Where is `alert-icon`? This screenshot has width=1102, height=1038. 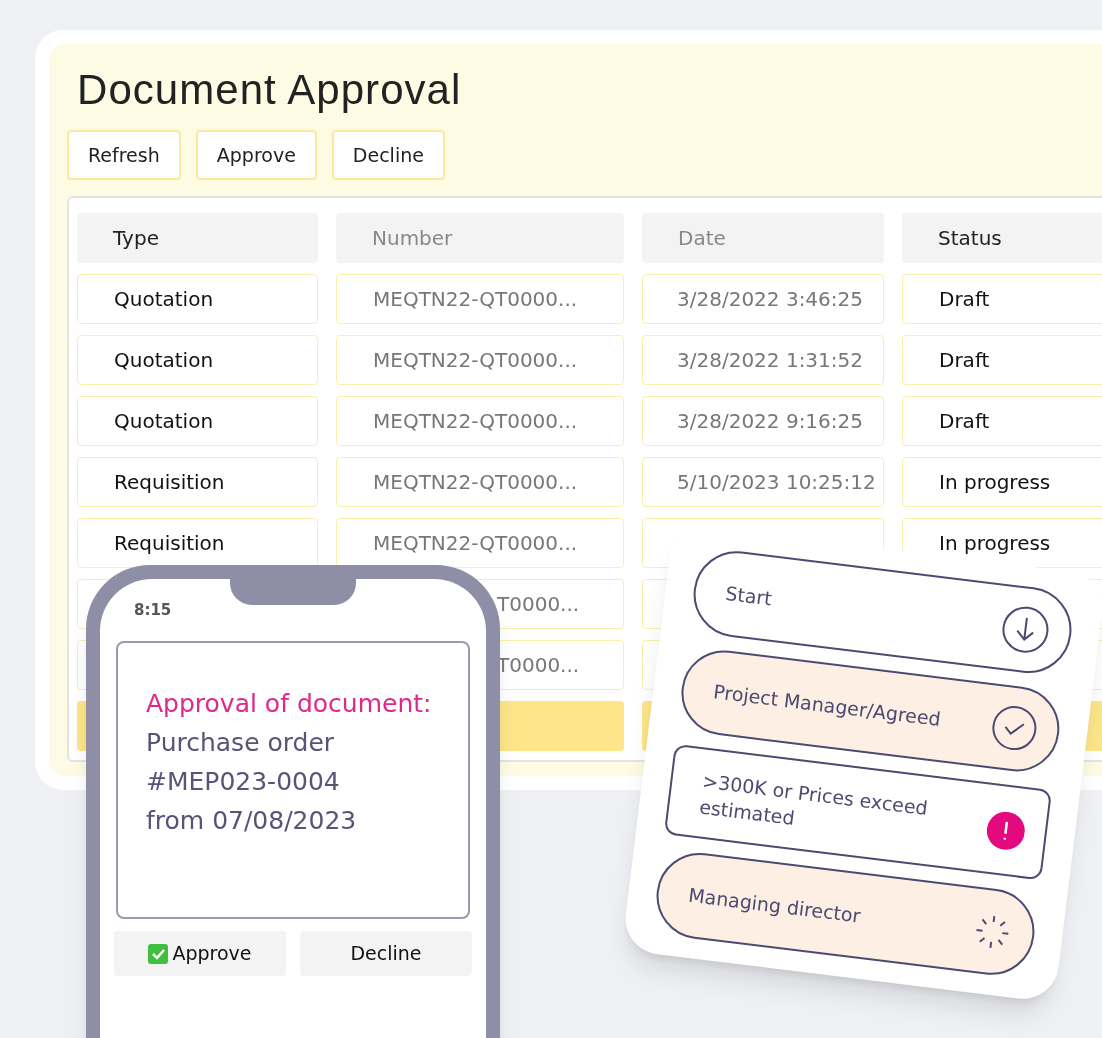
alert-icon is located at coordinates (1005, 830).